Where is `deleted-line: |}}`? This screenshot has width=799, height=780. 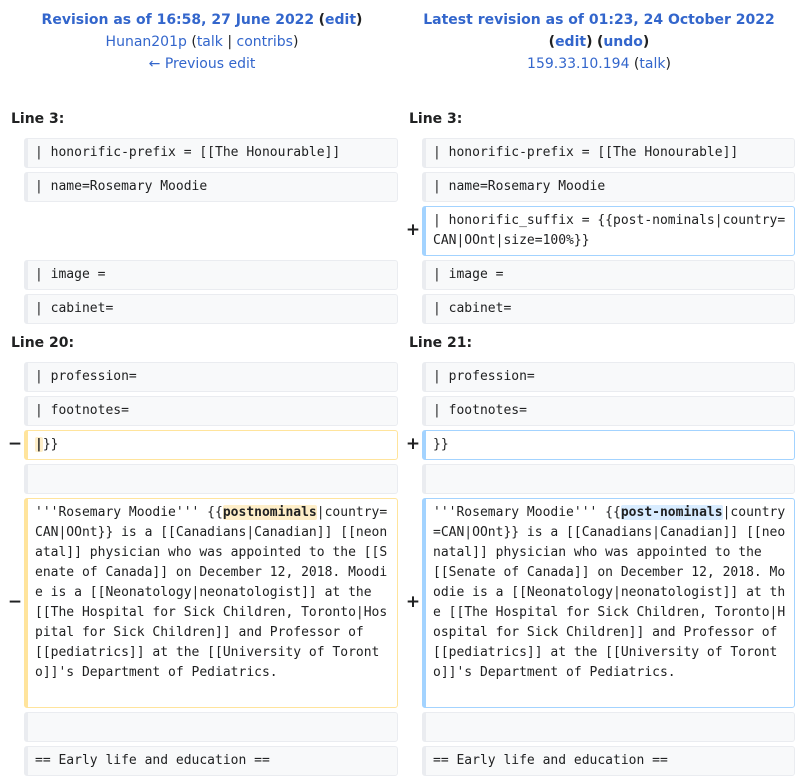
deleted-line: |}} is located at coordinates (211, 445).